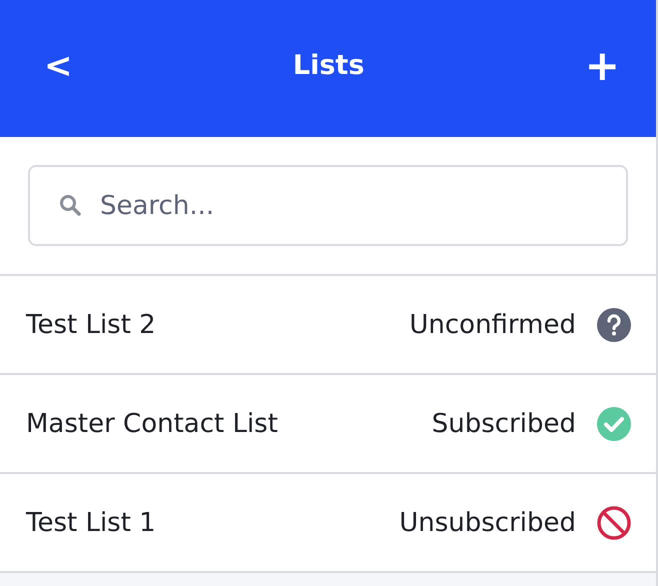 This screenshot has height=586, width=658. Describe the element at coordinates (58, 65) in the screenshot. I see `back-button: <` at that location.